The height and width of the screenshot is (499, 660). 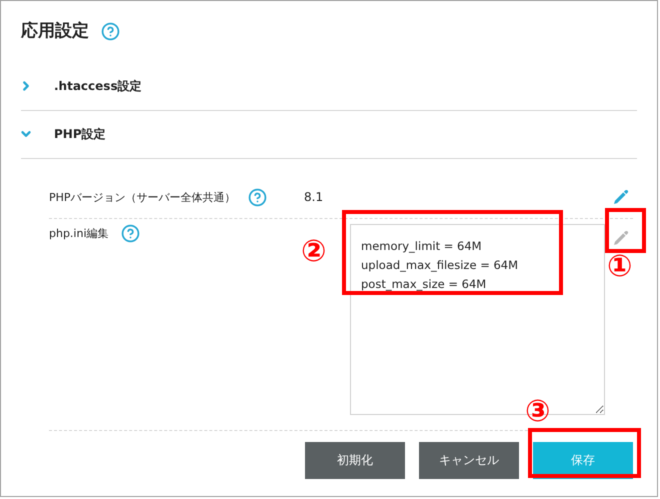 I want to click on annotation-number: ①, so click(x=619, y=267).